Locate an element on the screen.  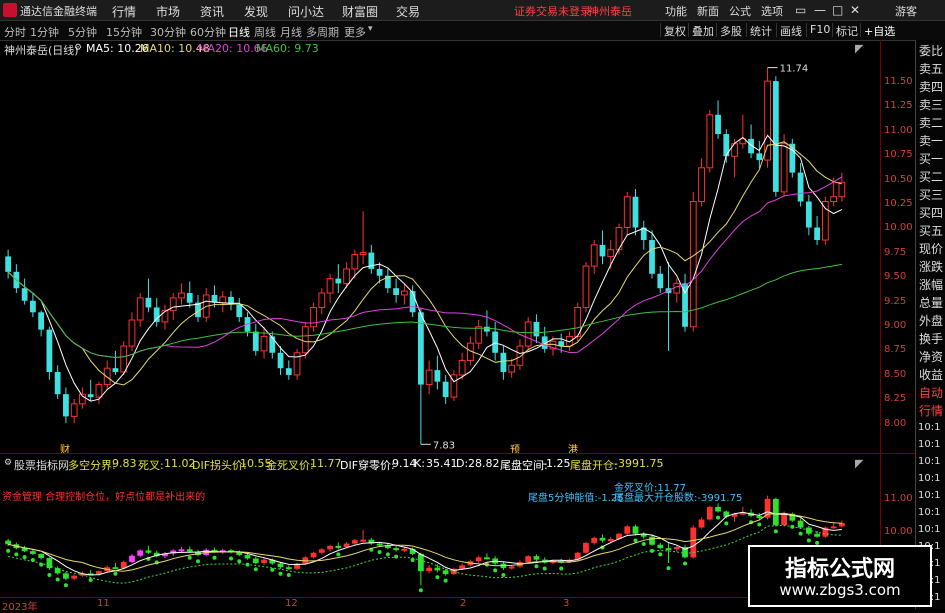
side-panel-item: 卖四 is located at coordinates (931, 86).